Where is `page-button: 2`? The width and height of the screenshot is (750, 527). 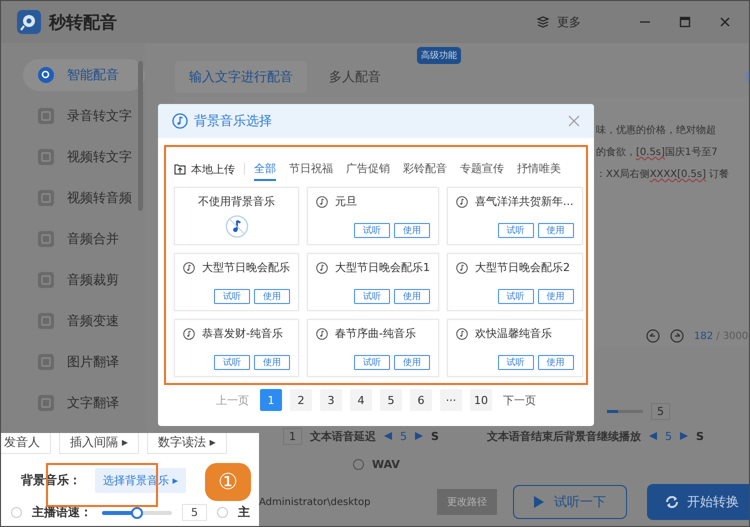 page-button: 2 is located at coordinates (301, 400).